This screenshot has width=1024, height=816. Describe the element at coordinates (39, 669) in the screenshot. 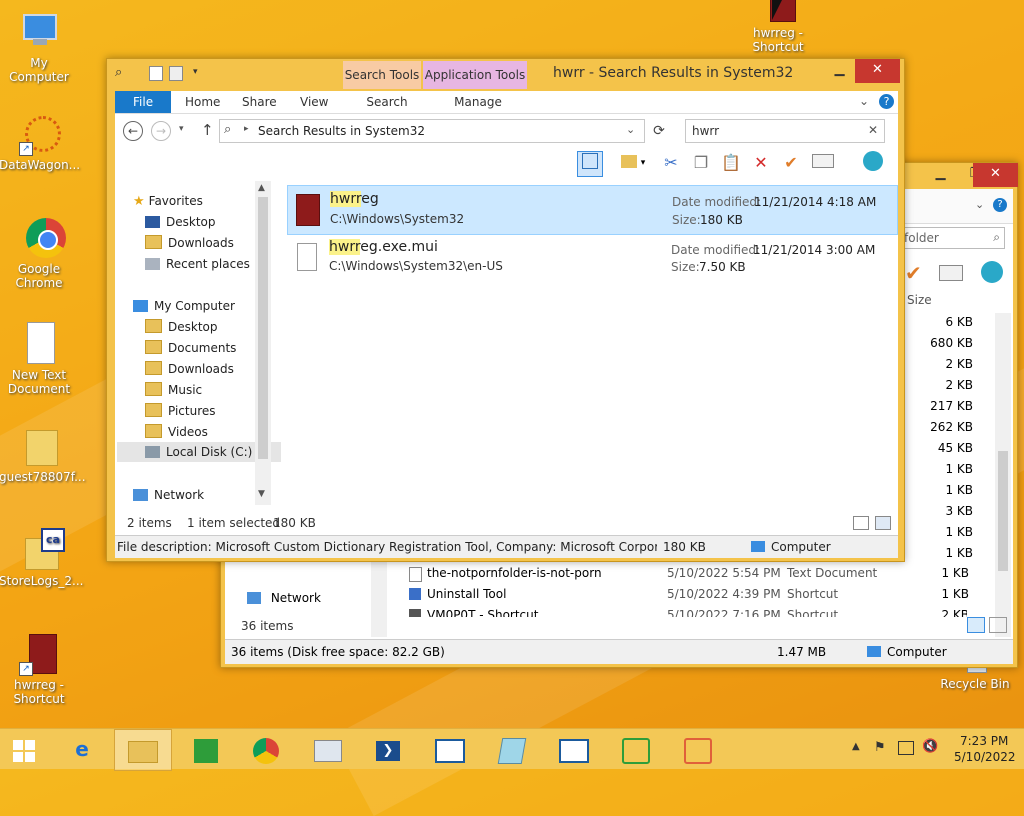

I see `desktop-icon-hwrreg-shortcut: ↗ hwrreg - Shortcut` at that location.